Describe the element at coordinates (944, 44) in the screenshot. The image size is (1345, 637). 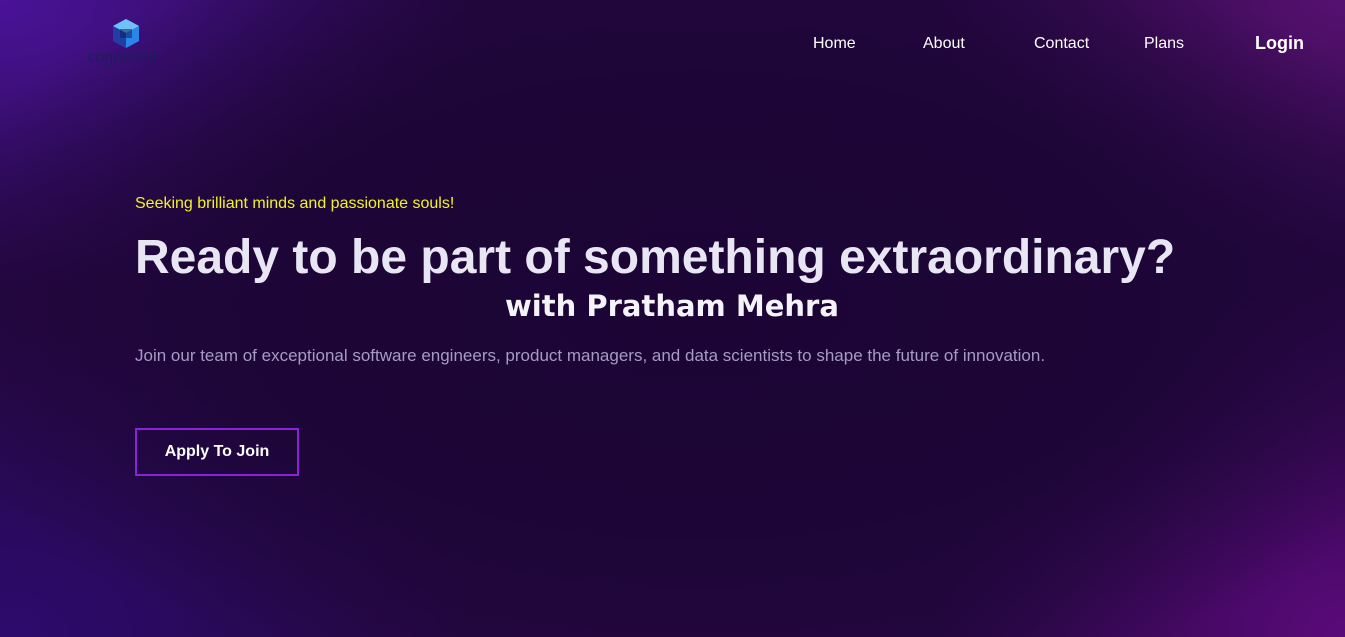
I see `nav-about-link: About` at that location.